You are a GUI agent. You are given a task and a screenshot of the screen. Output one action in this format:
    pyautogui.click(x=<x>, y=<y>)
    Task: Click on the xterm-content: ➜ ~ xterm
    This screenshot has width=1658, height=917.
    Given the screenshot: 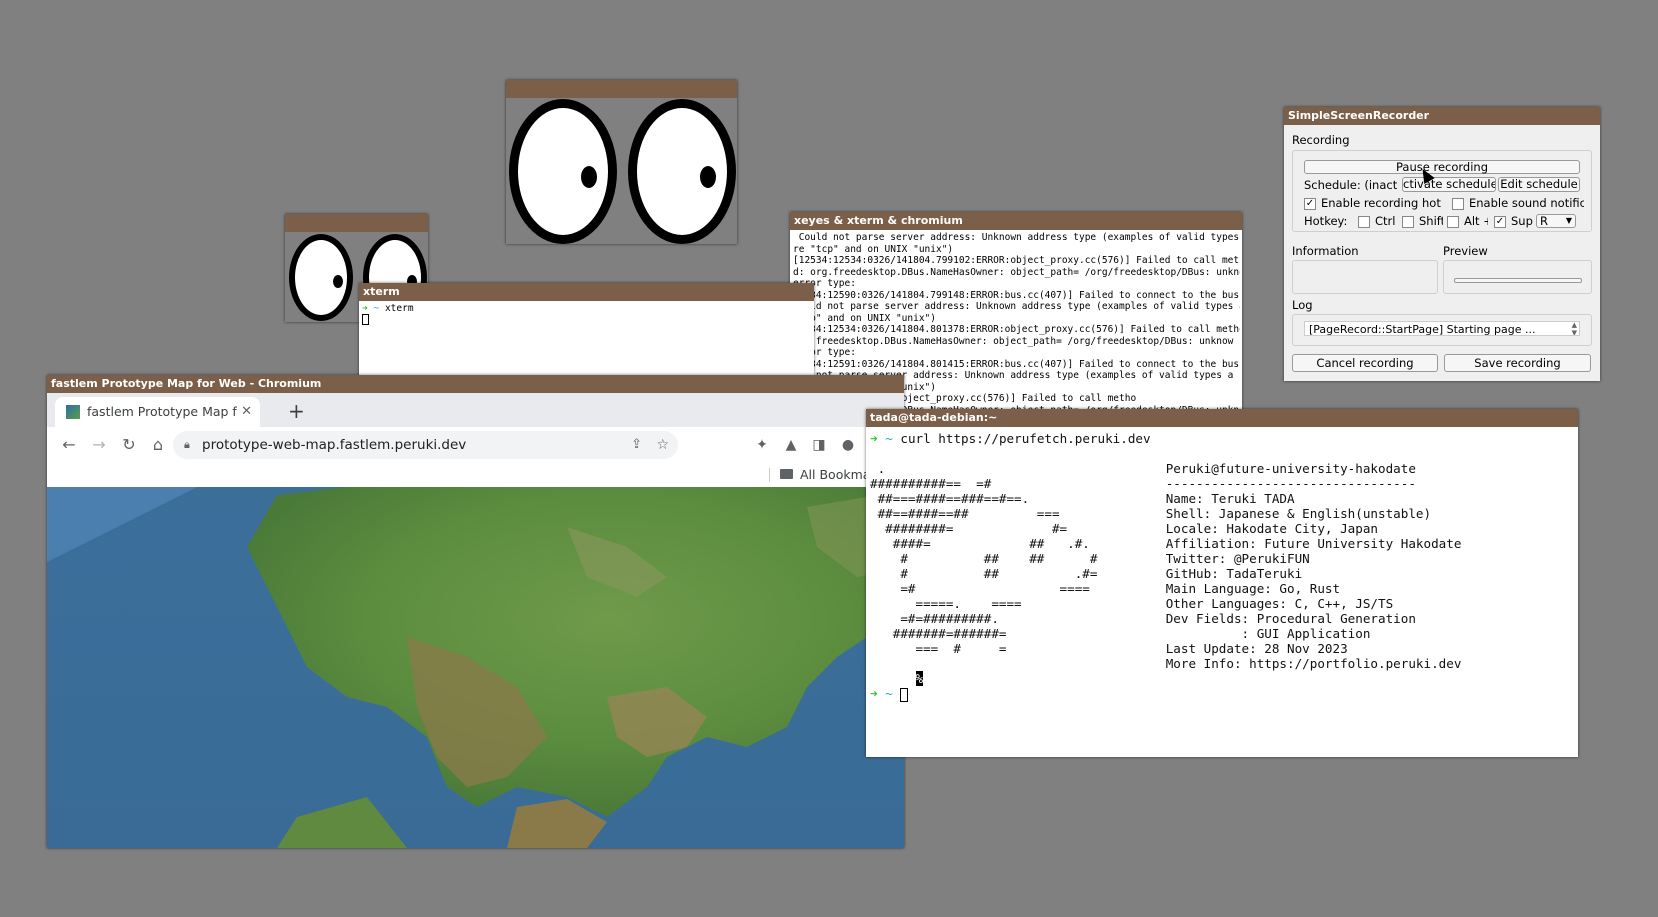 What is the action you would take?
    pyautogui.click(x=388, y=315)
    